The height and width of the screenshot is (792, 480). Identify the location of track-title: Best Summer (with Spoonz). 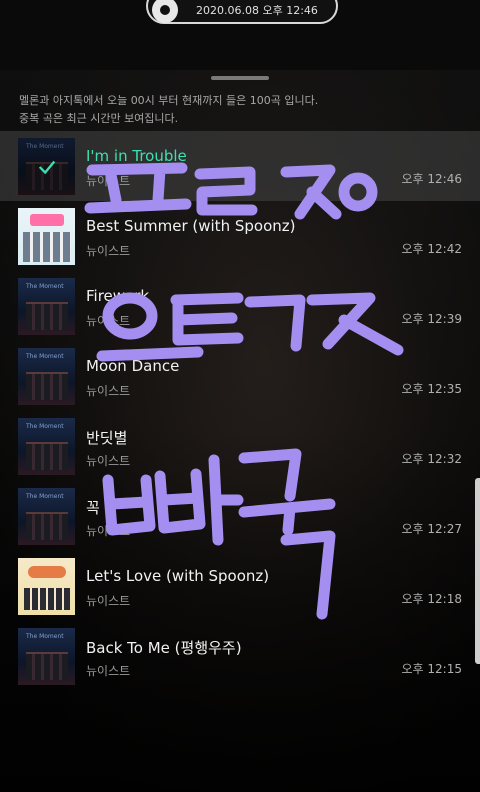
(191, 226).